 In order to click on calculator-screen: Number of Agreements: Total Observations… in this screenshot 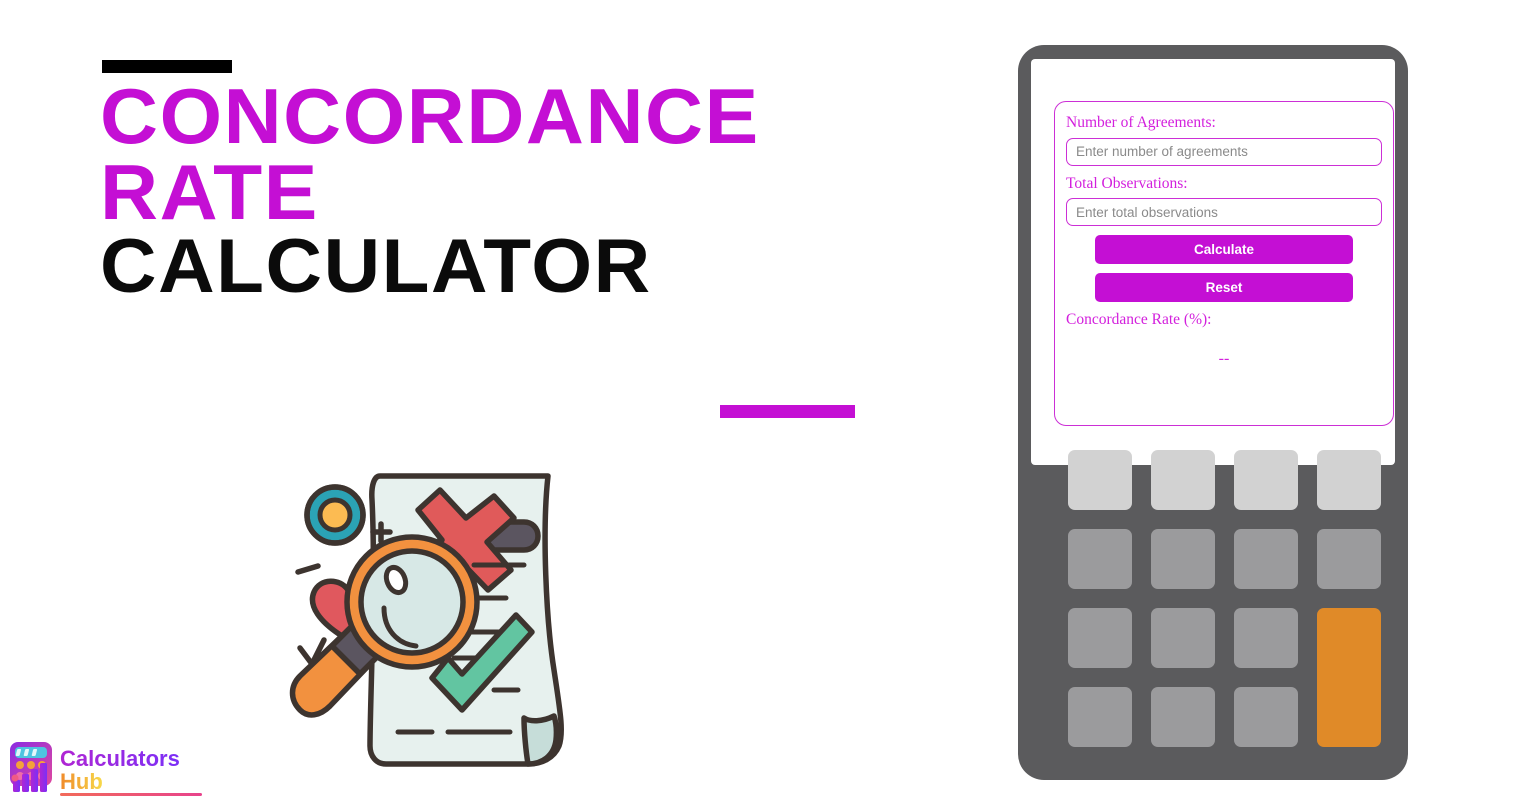, I will do `click(1213, 262)`.